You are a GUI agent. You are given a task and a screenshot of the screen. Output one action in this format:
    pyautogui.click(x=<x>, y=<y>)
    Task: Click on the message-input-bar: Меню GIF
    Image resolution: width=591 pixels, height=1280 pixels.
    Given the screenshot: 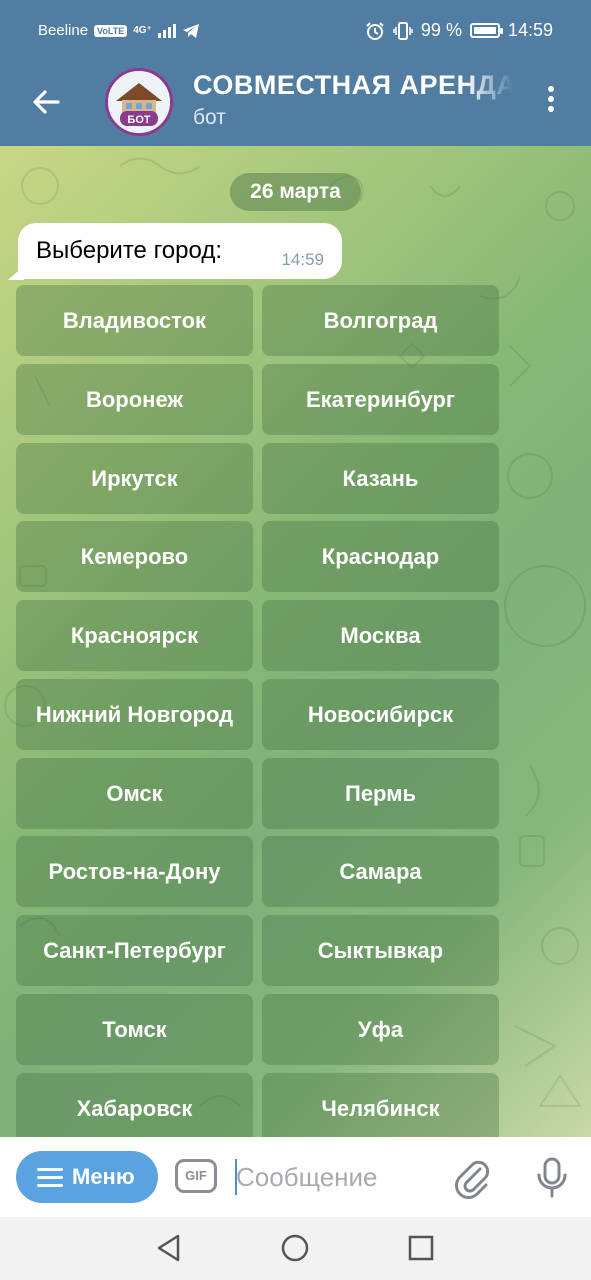 What is the action you would take?
    pyautogui.click(x=295, y=1177)
    